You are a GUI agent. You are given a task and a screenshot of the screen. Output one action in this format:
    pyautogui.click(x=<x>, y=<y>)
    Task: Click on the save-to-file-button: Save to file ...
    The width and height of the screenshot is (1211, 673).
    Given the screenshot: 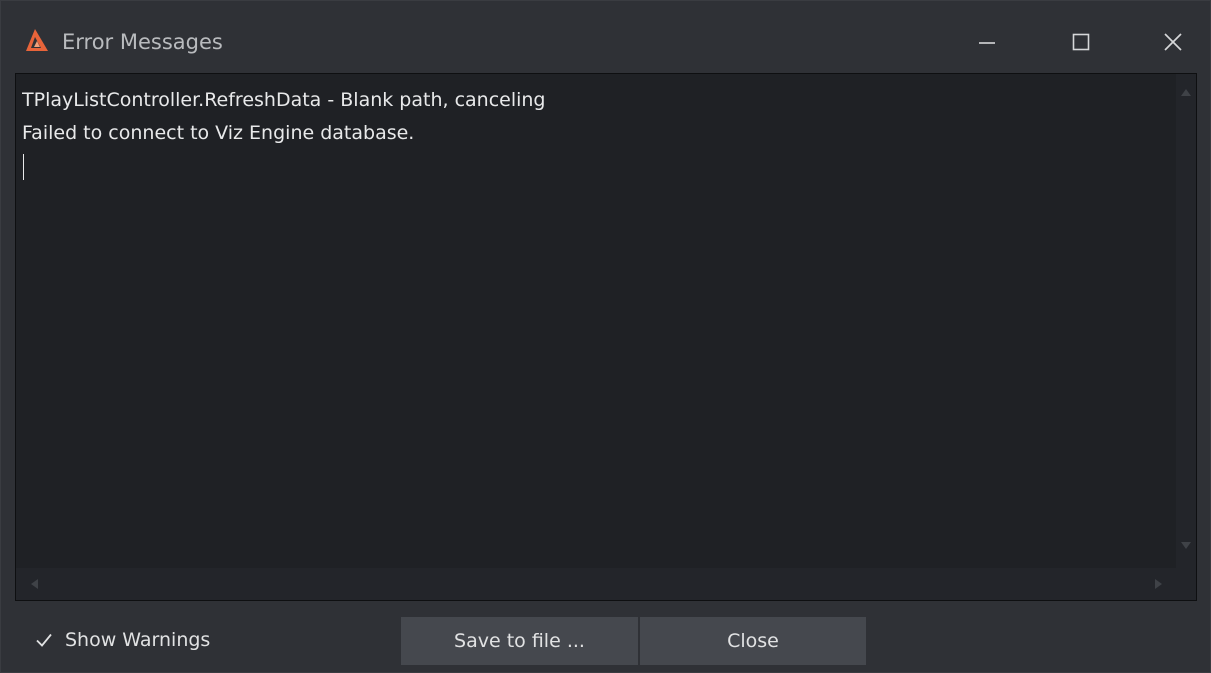 What is the action you would take?
    pyautogui.click(x=520, y=641)
    